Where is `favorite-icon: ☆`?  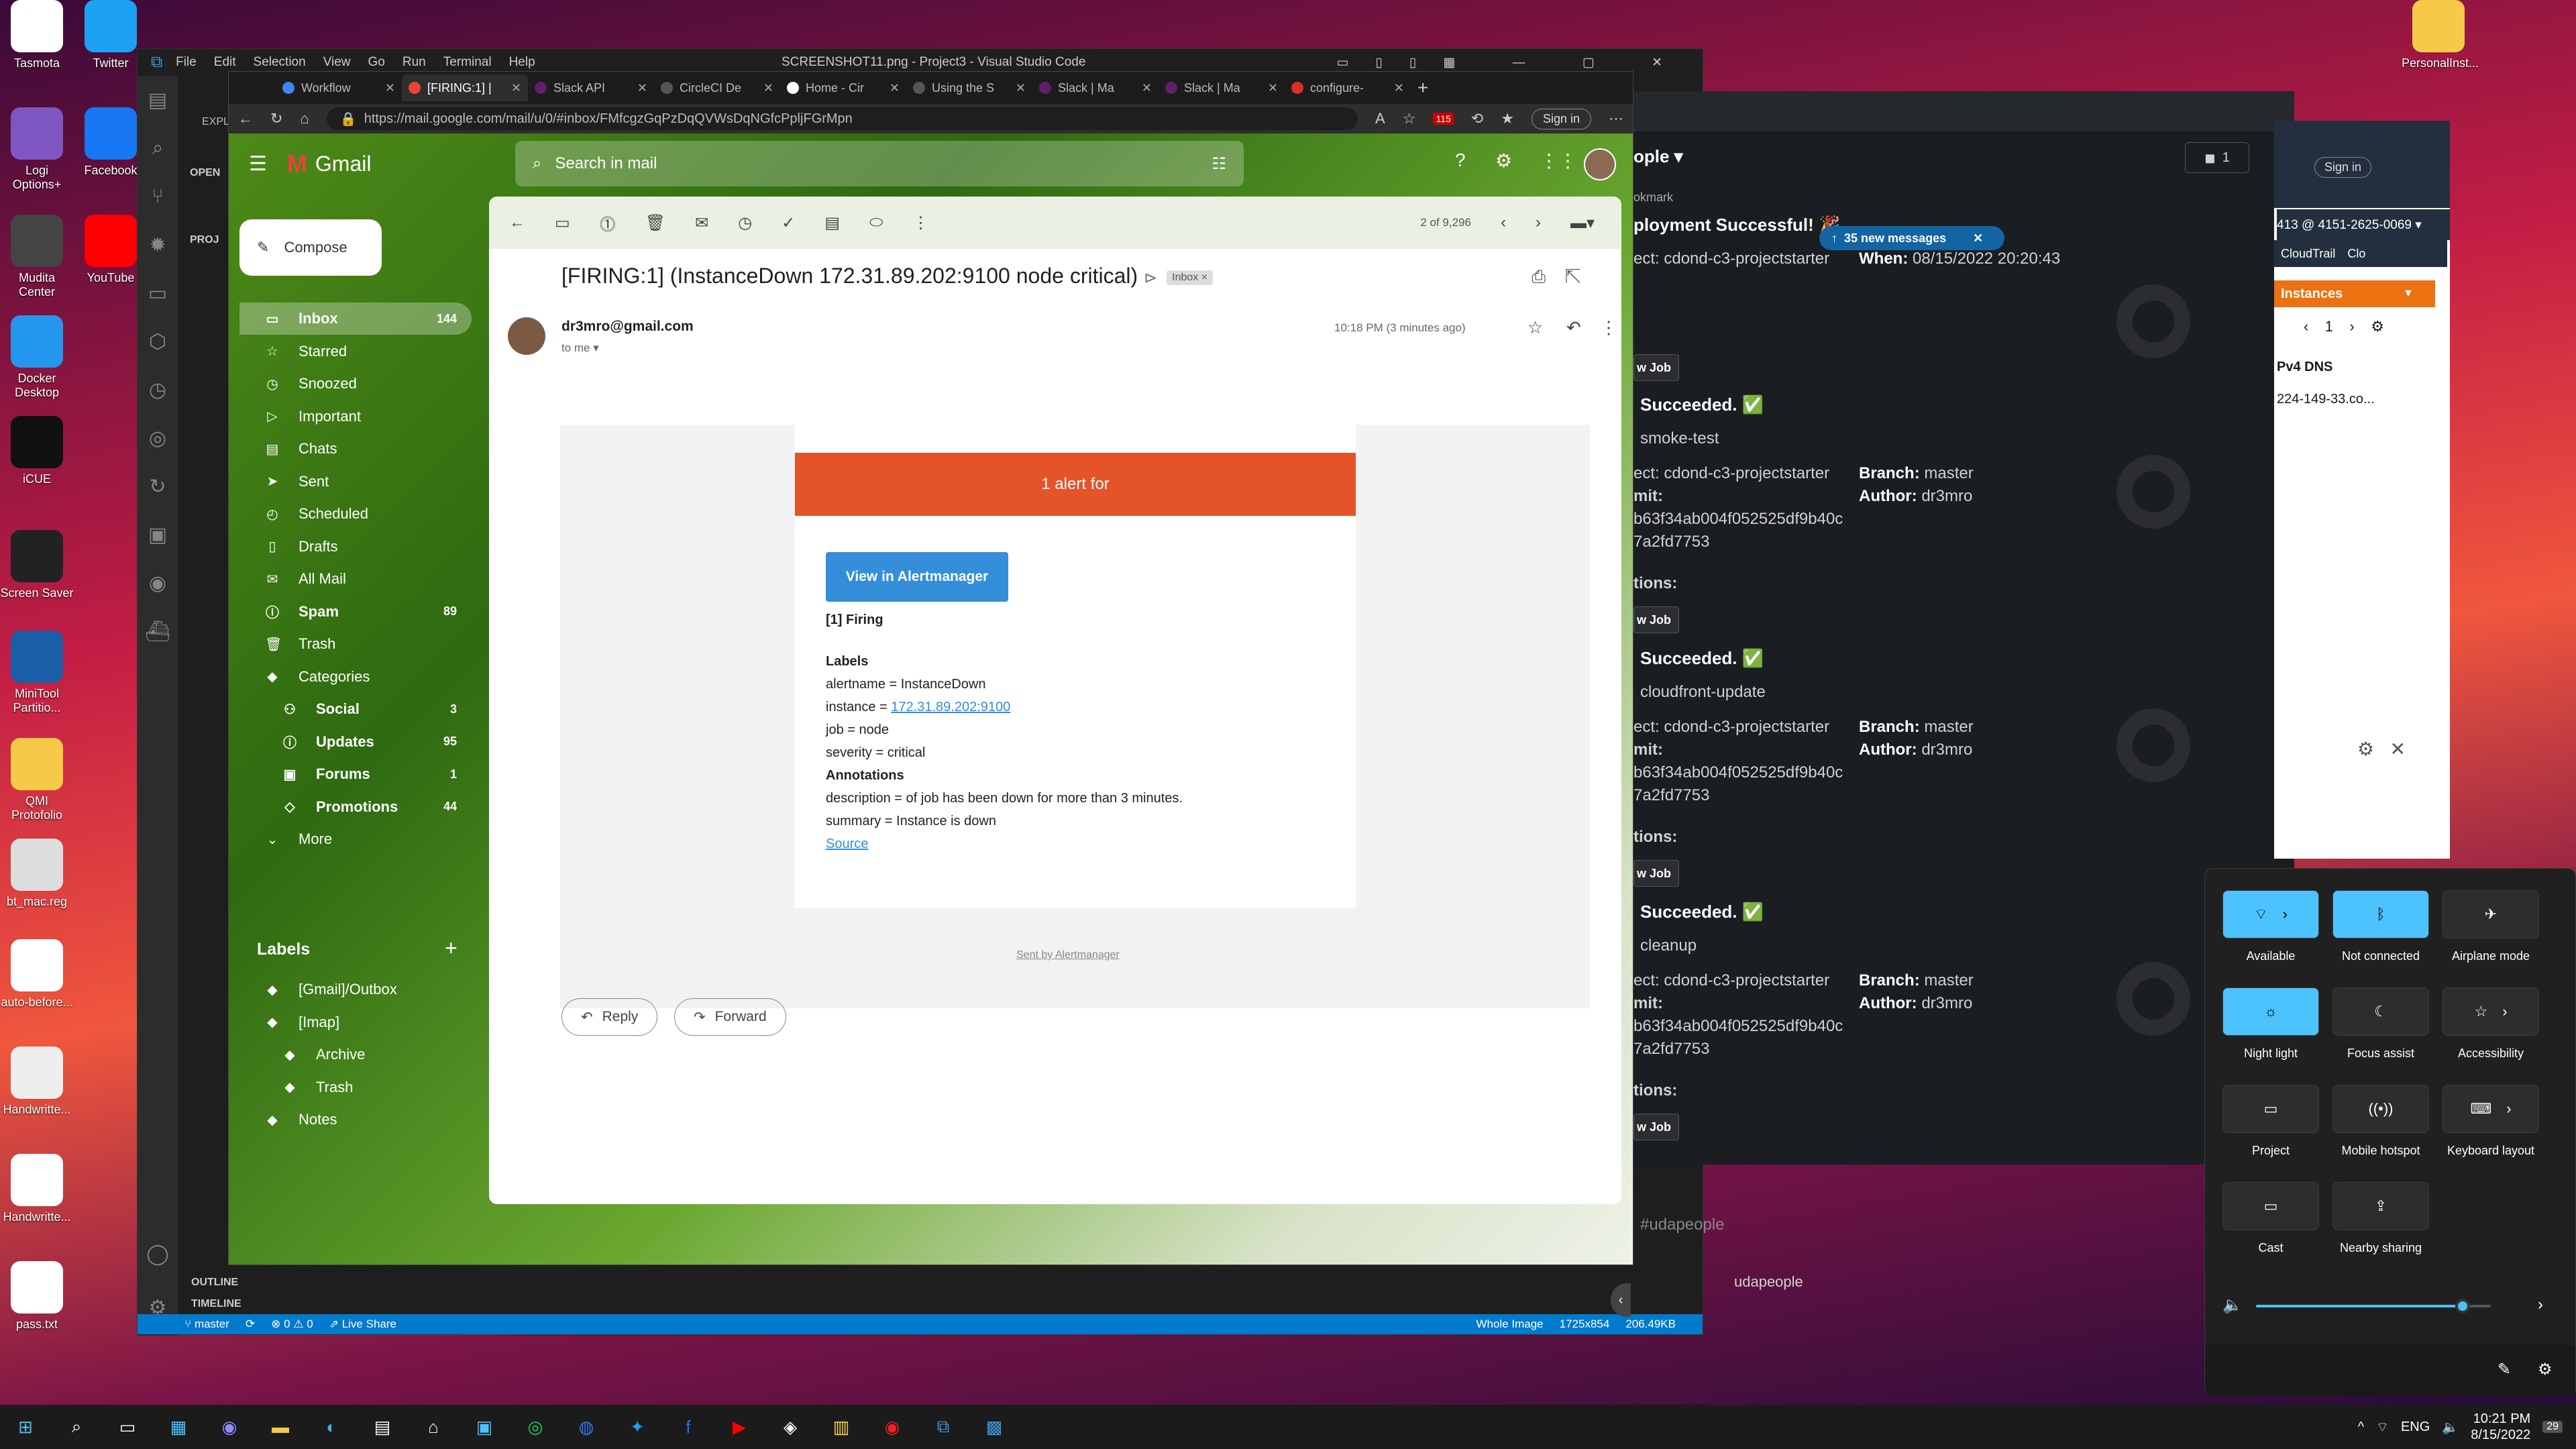
favorite-icon: ☆ is located at coordinates (1409, 118).